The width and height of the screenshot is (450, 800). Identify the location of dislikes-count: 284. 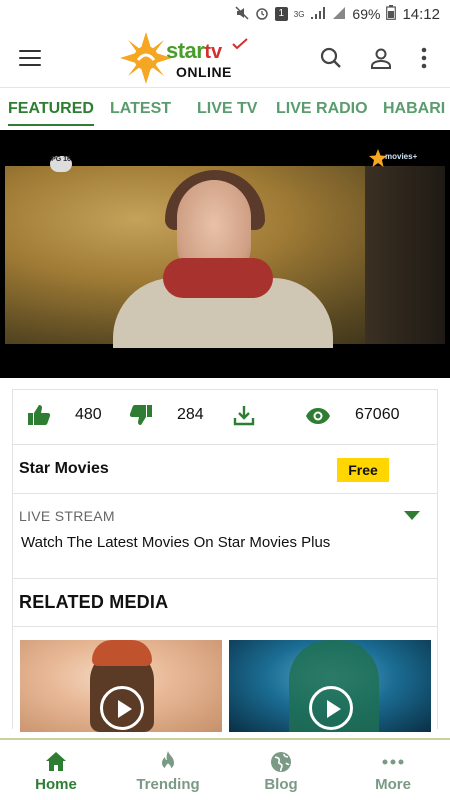
(190, 414).